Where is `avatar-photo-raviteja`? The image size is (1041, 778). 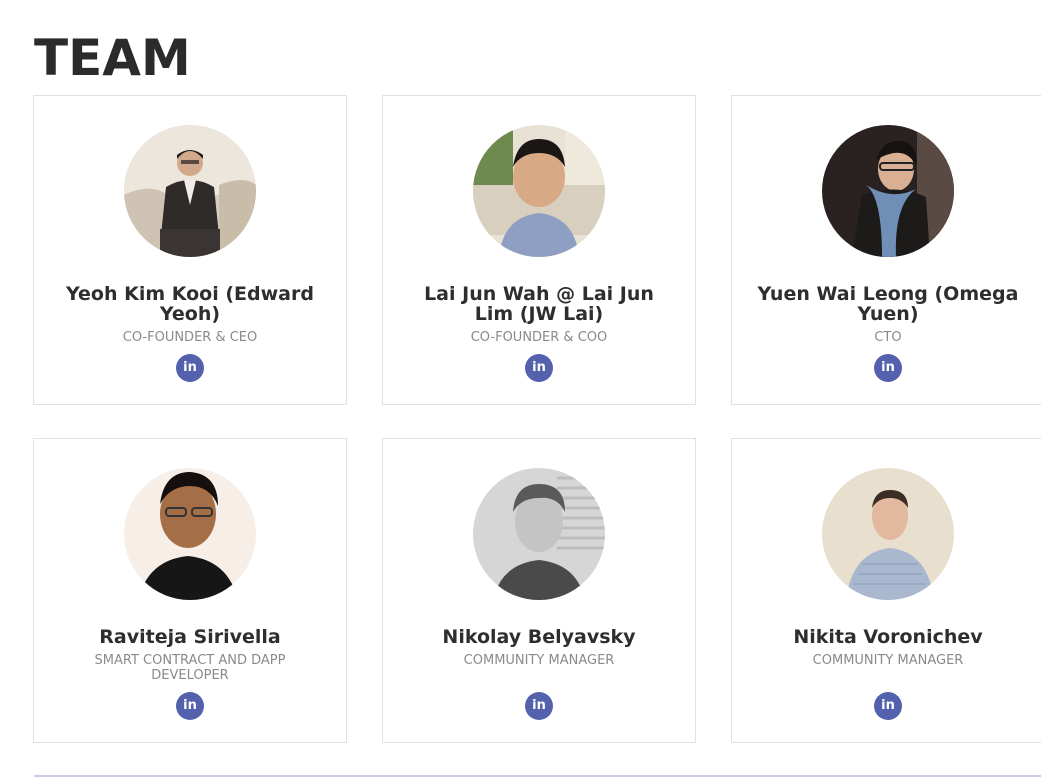 avatar-photo-raviteja is located at coordinates (190, 534).